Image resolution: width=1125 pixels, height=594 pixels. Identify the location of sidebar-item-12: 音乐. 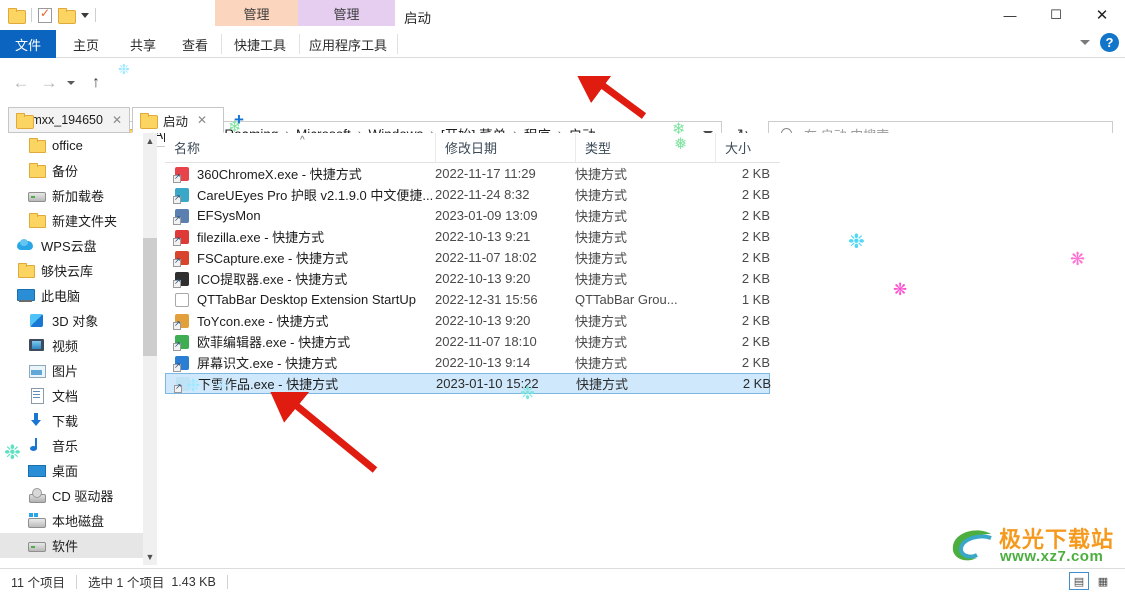
(71, 445).